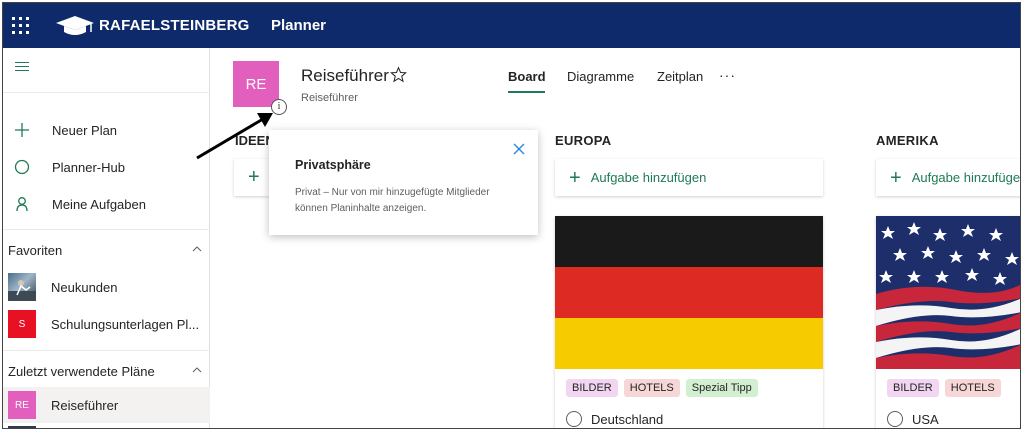 The height and width of the screenshot is (431, 1024). What do you see at coordinates (84, 287) in the screenshot?
I see `favorite-item-label: Neukunden` at bounding box center [84, 287].